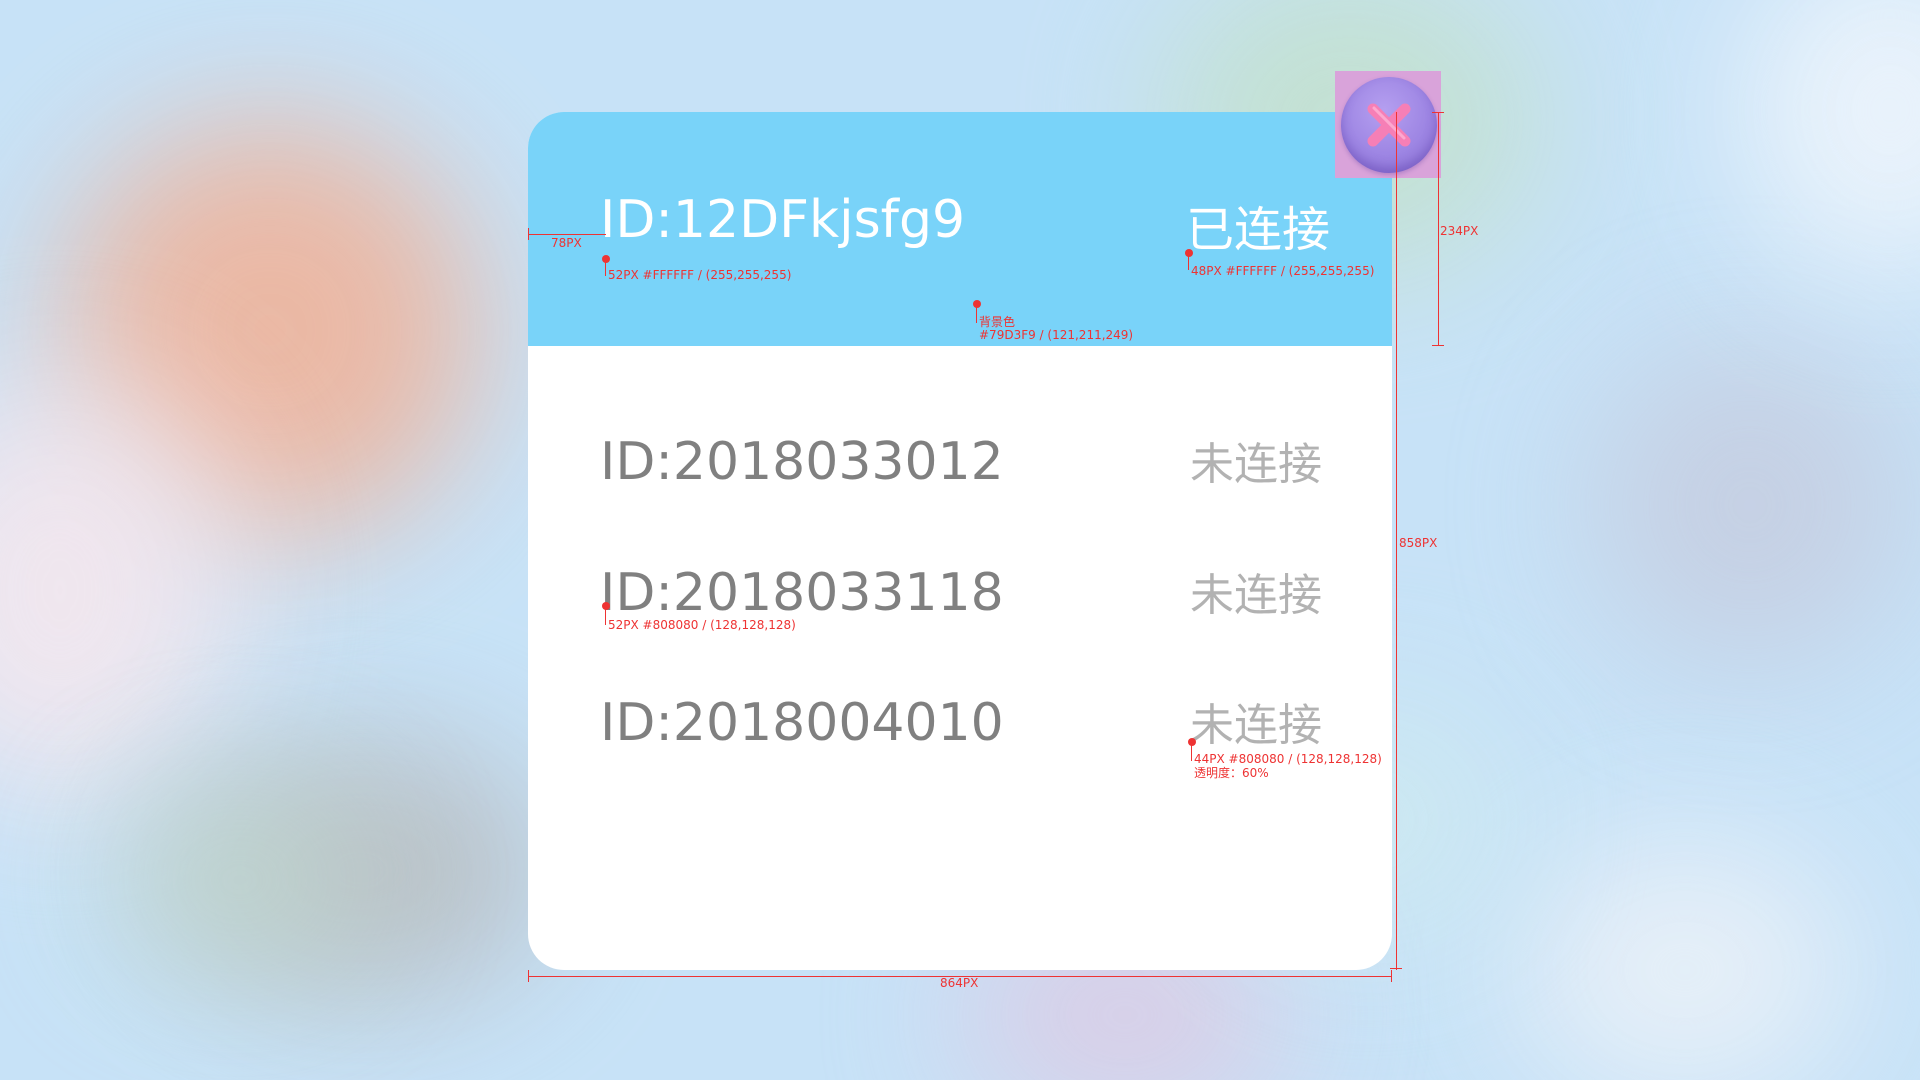  I want to click on close-button-circle, so click(1389, 125).